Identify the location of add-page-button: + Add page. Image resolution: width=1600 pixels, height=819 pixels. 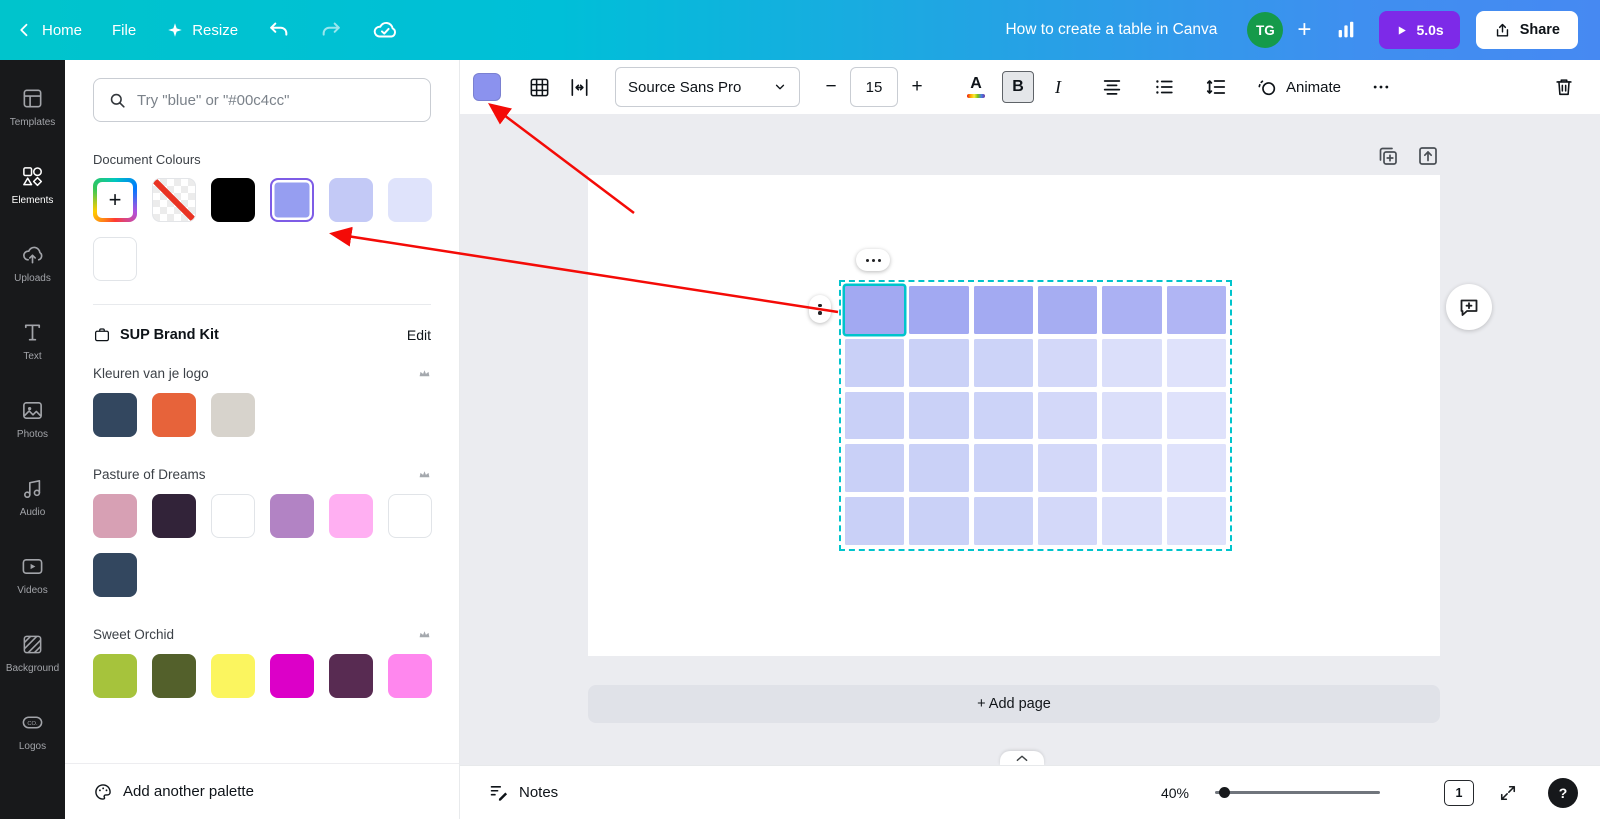
(1014, 704).